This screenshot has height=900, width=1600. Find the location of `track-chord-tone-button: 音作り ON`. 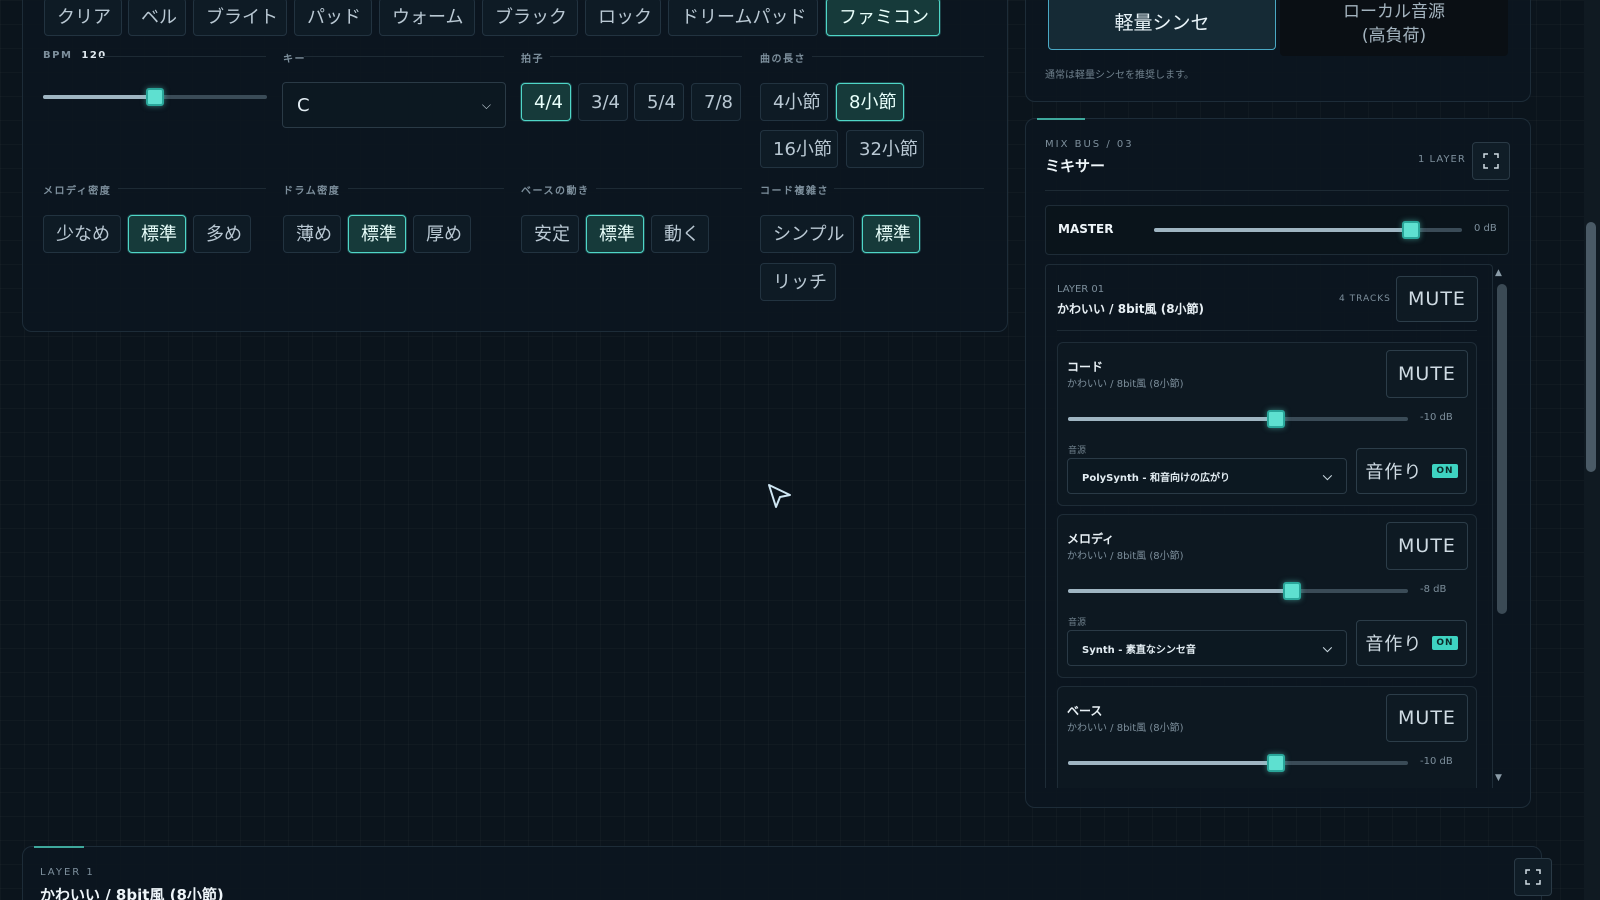

track-chord-tone-button: 音作り ON is located at coordinates (1411, 471).